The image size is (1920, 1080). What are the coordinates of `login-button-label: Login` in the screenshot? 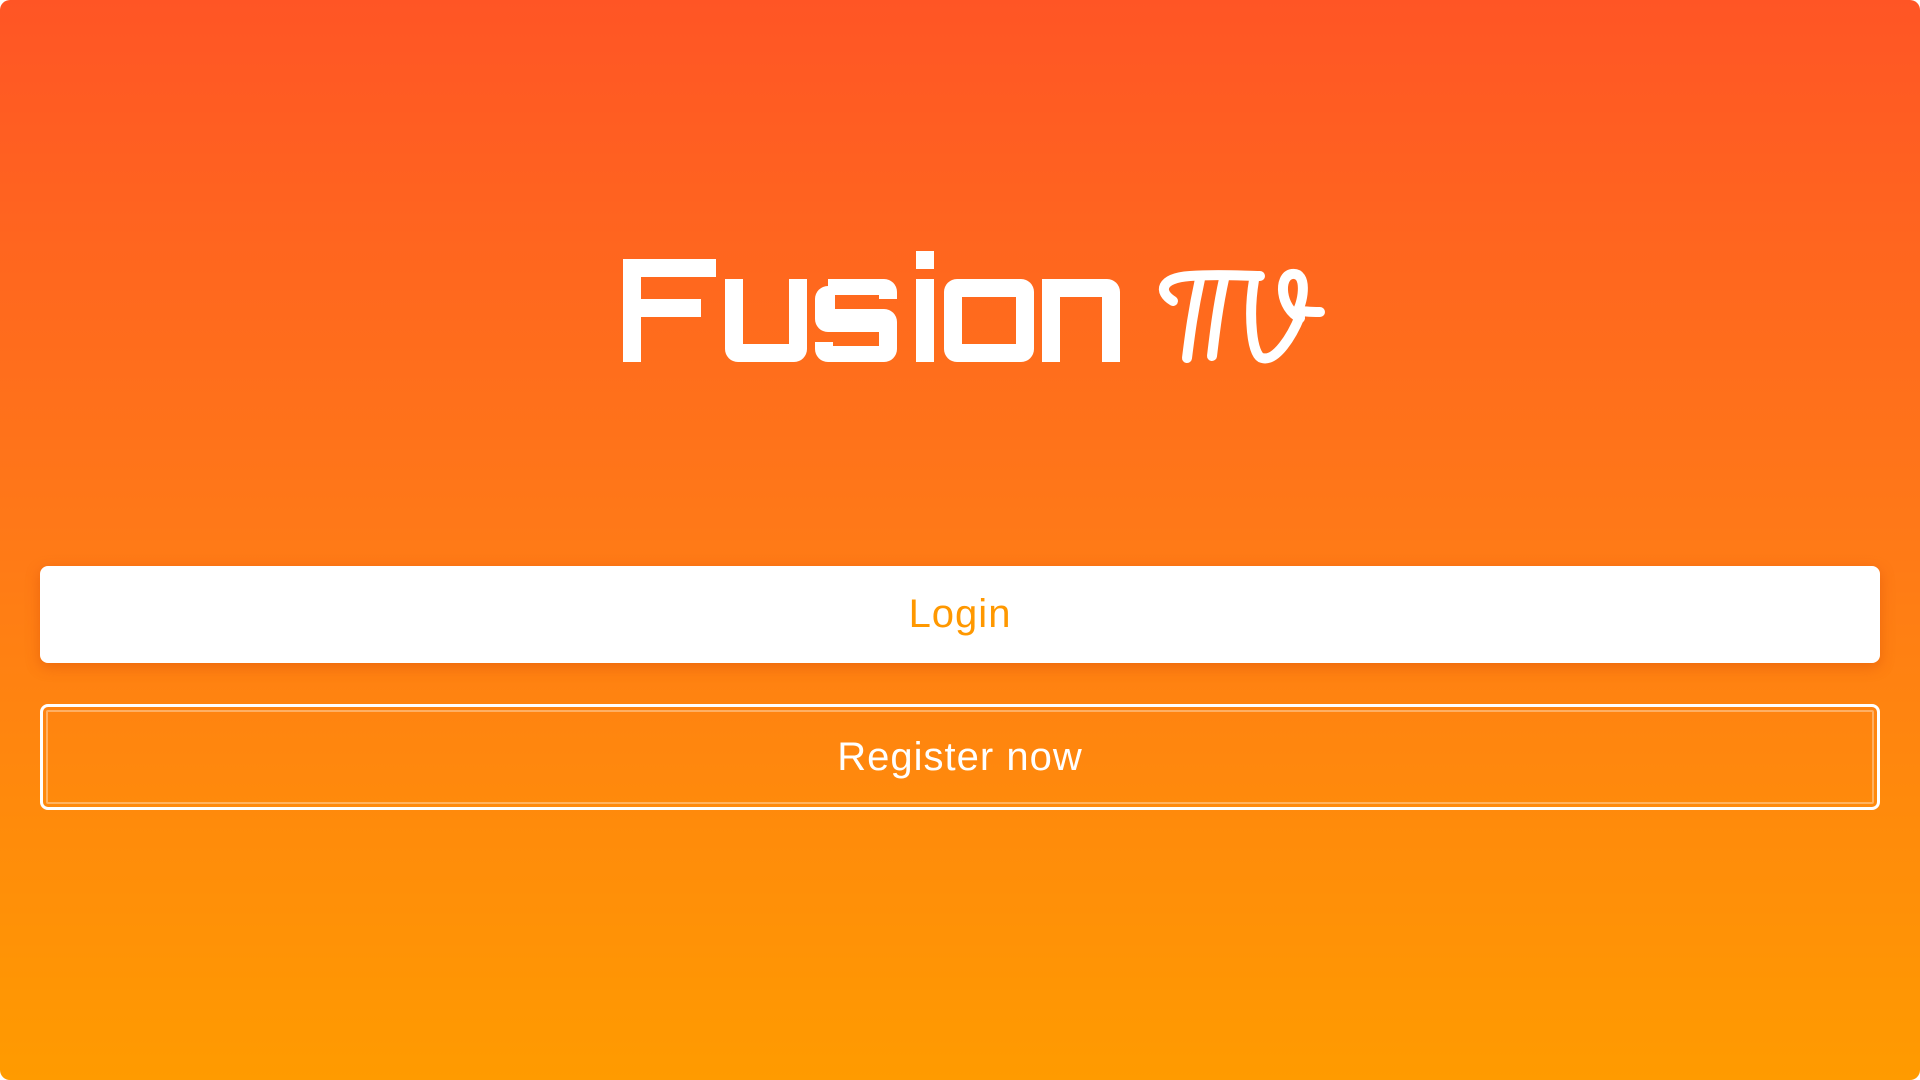 It's located at (960, 614).